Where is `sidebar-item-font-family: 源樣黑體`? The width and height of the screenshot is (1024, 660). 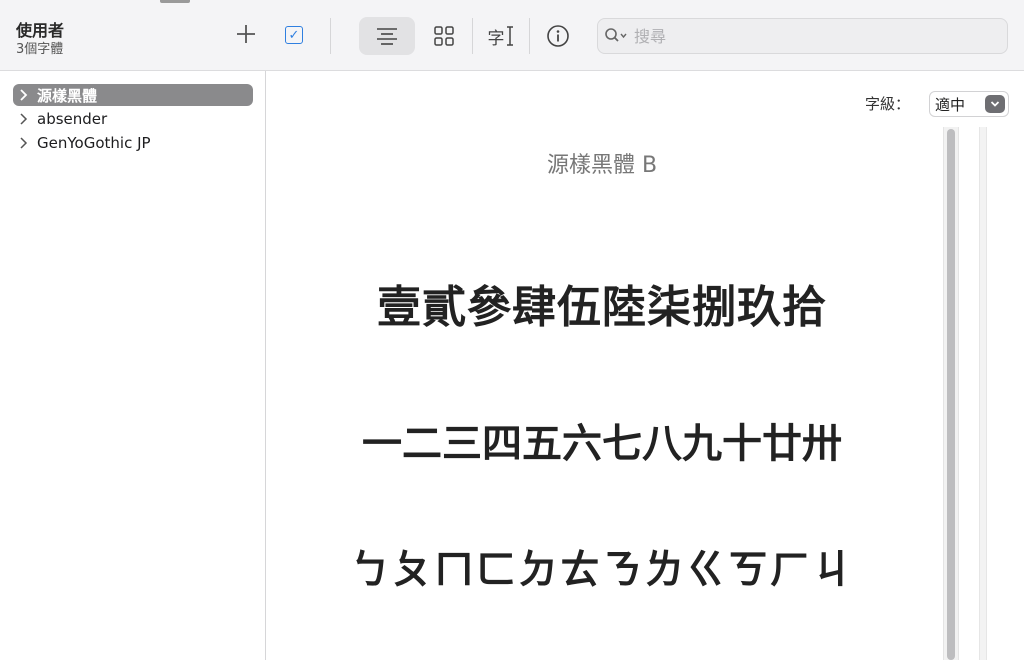 sidebar-item-font-family: 源樣黑體 is located at coordinates (133, 95).